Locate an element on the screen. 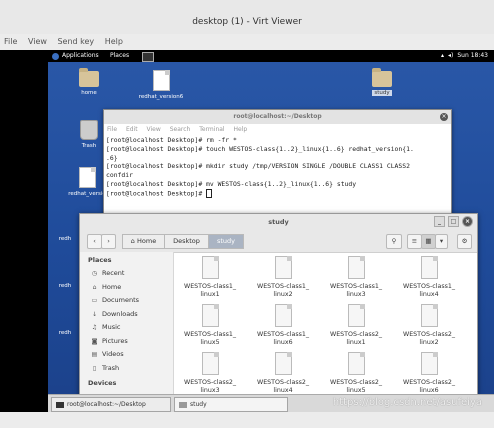 This screenshot has height=428, width=494. document-icon: ▭ is located at coordinates (94, 300).